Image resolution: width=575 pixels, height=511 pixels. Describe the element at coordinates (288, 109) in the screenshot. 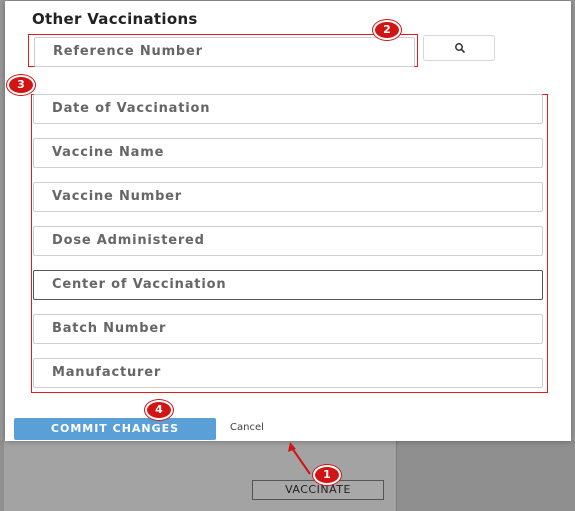

I see `date-of-vaccination-input: Date of Vaccination` at that location.